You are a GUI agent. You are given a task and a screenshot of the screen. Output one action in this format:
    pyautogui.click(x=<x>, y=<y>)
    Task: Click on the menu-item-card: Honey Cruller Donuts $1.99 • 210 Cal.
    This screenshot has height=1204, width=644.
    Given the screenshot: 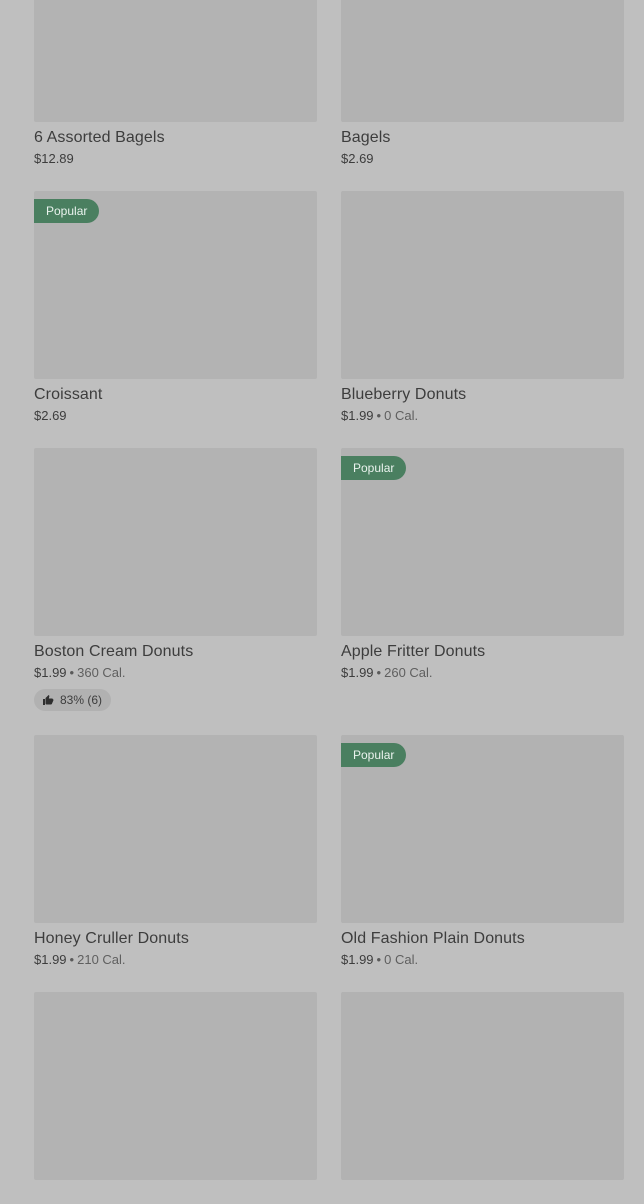 What is the action you would take?
    pyautogui.click(x=175, y=863)
    